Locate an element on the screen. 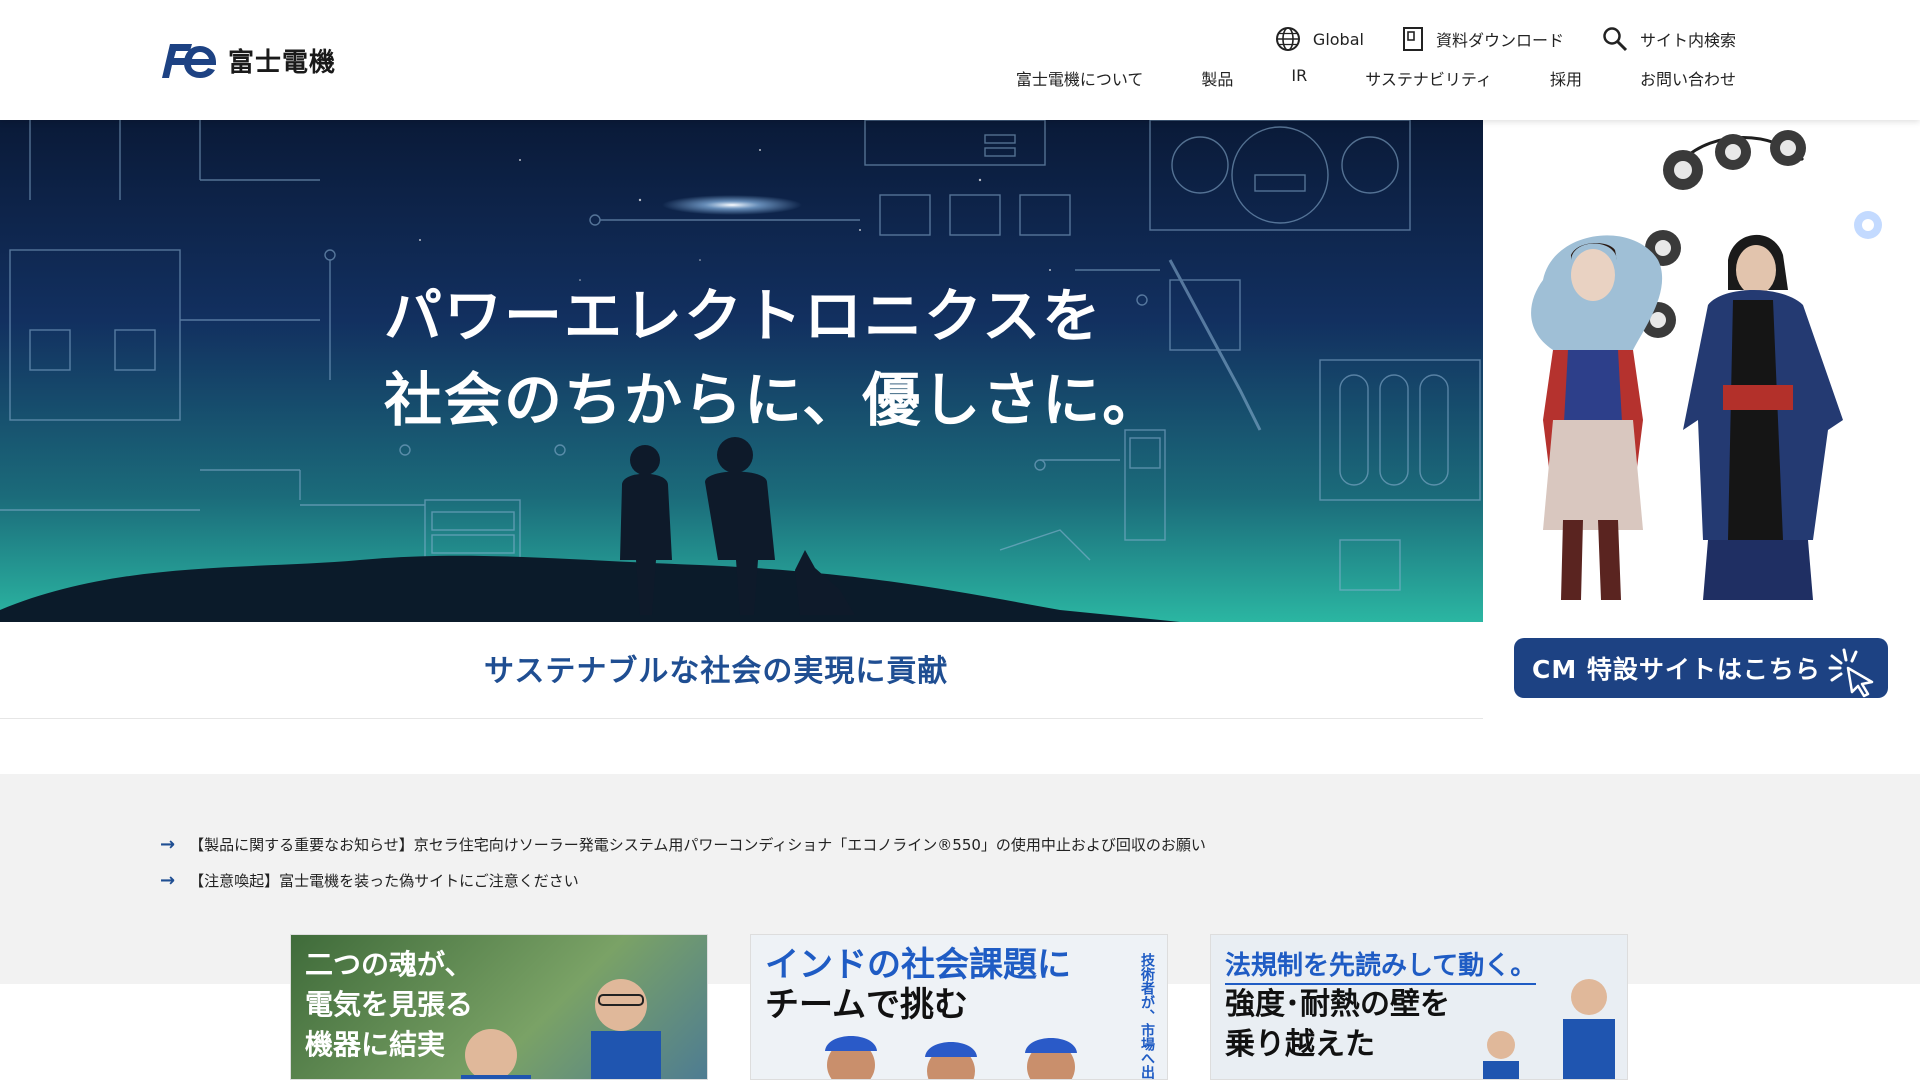  nav-about: 富士電機について is located at coordinates (1080, 78).